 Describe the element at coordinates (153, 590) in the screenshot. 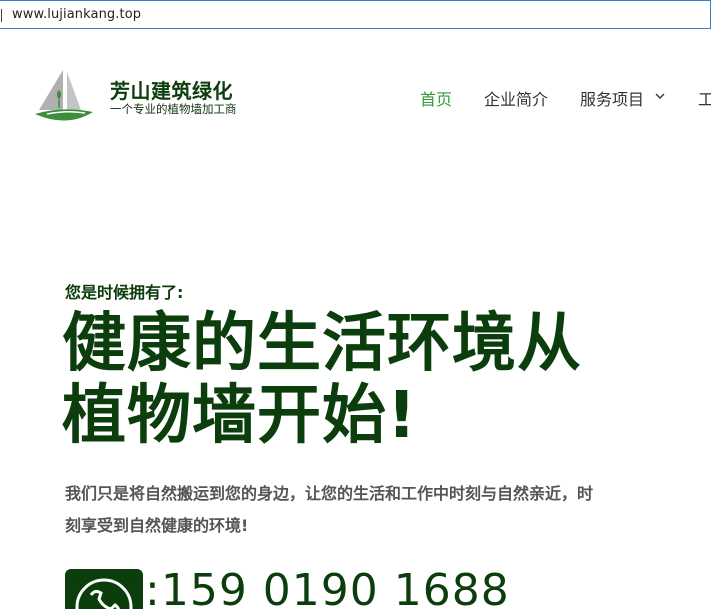

I see `phone-prefix: :` at that location.